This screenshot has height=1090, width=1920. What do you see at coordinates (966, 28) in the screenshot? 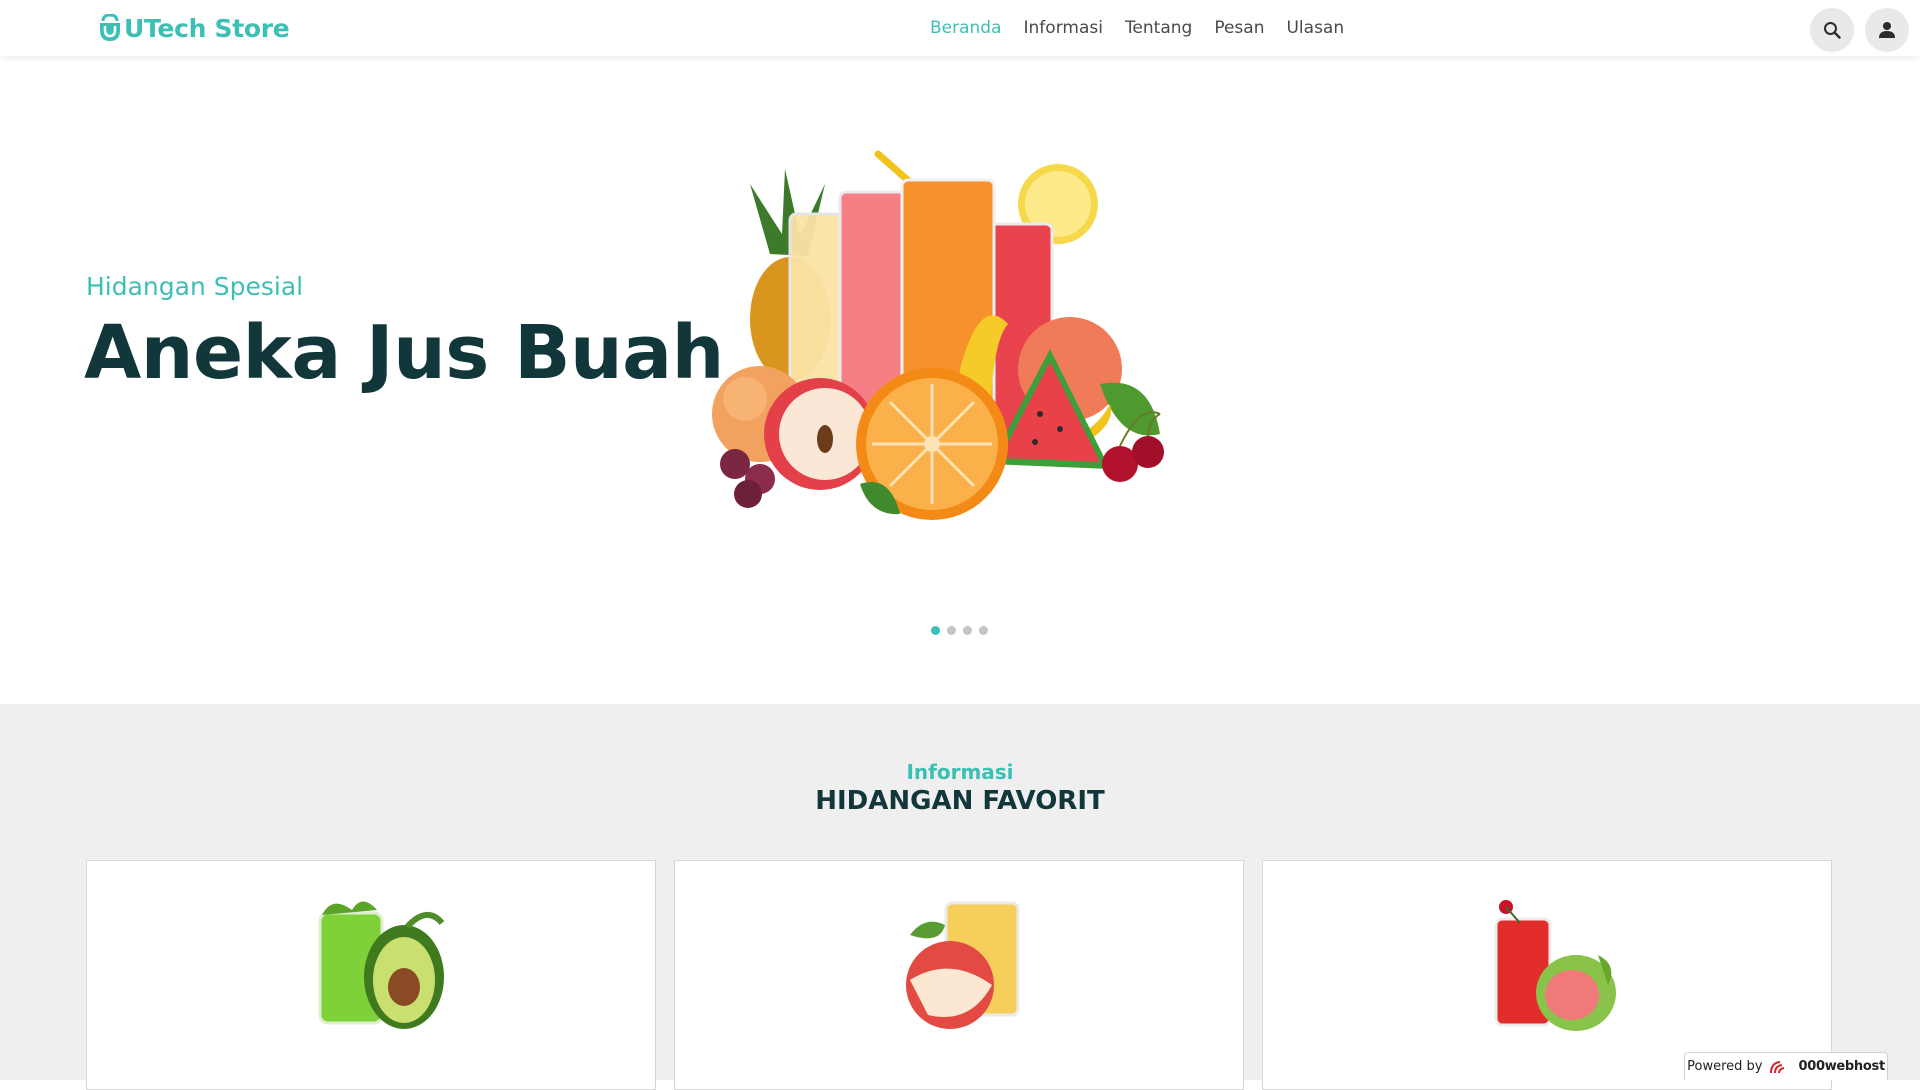
I see `nav-item-beranda: Beranda` at bounding box center [966, 28].